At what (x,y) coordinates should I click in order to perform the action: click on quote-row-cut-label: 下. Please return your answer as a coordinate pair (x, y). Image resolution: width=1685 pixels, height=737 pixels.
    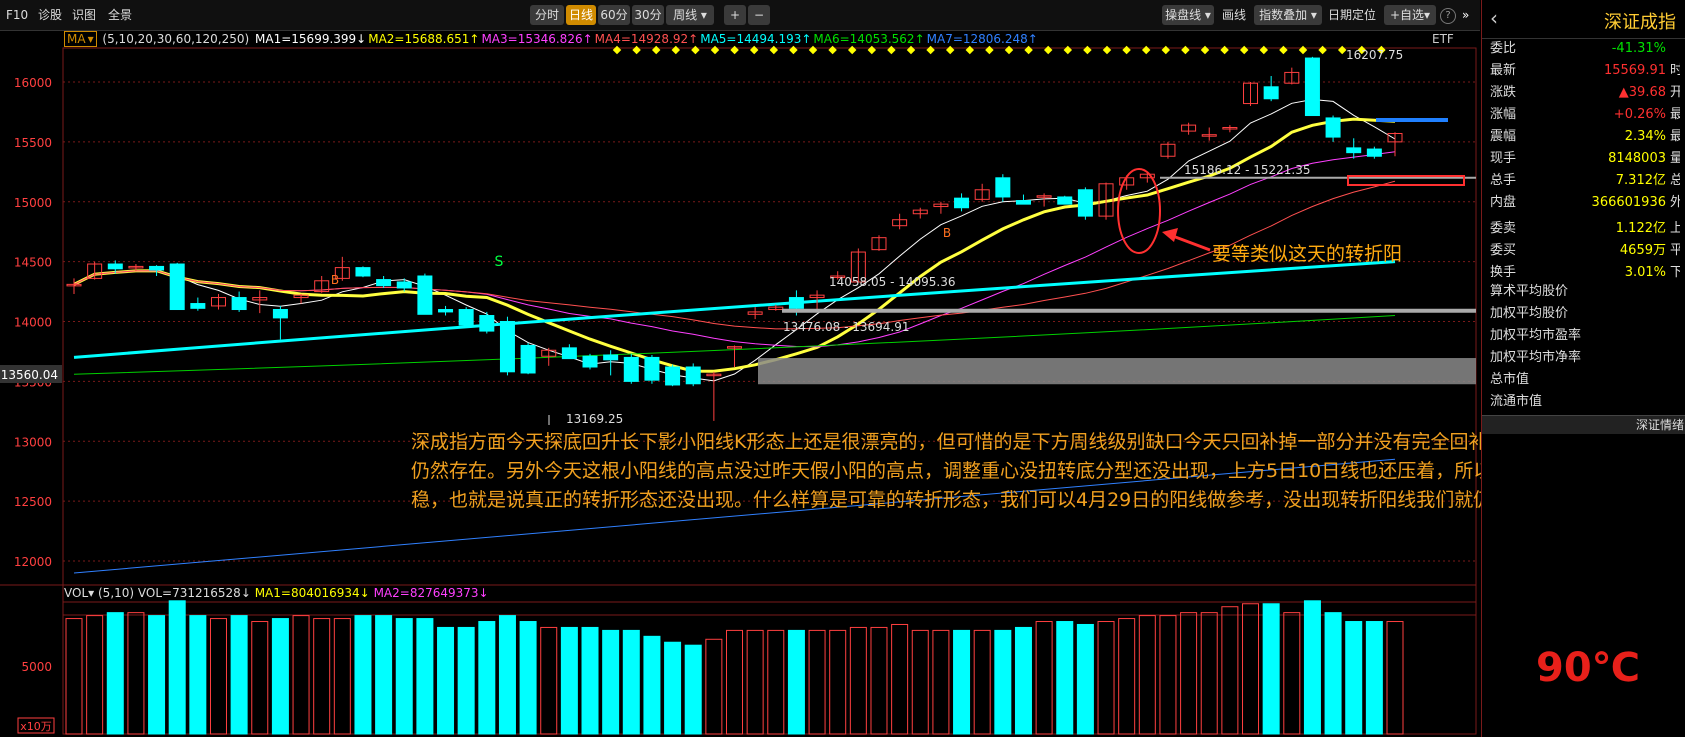
    Looking at the image, I should click on (1675, 272).